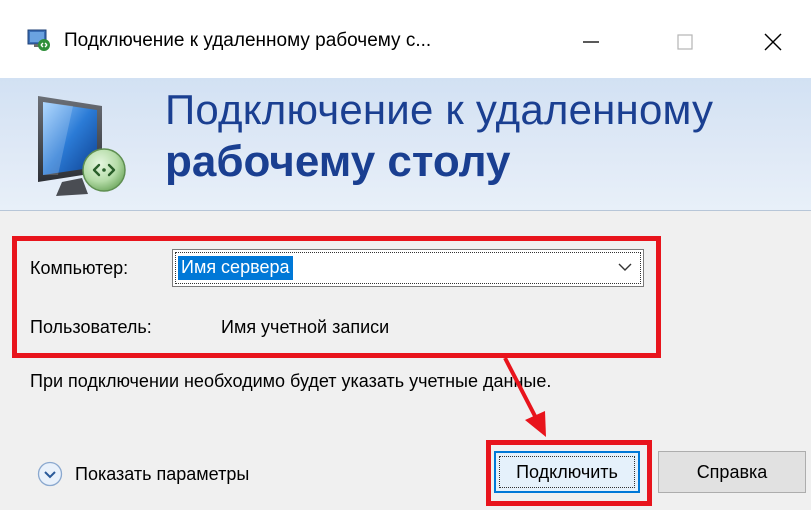  I want to click on expand-options-icon, so click(50, 474).